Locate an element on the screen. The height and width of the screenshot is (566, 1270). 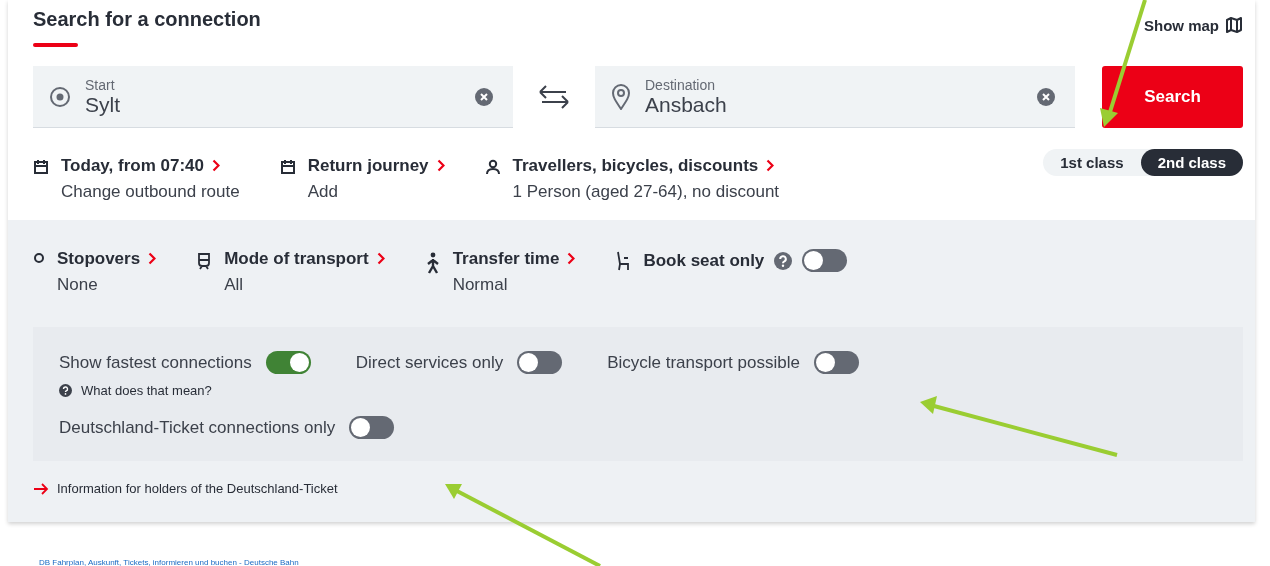
train-icon is located at coordinates (204, 261).